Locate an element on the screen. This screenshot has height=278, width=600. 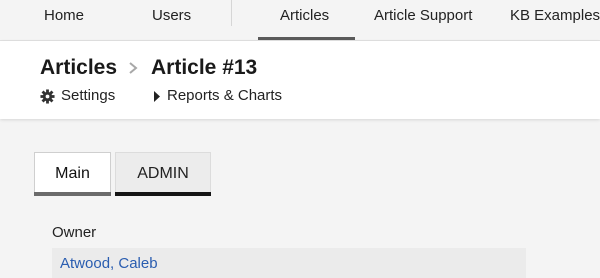
owner-field: Atwood, Caleb is located at coordinates (289, 263).